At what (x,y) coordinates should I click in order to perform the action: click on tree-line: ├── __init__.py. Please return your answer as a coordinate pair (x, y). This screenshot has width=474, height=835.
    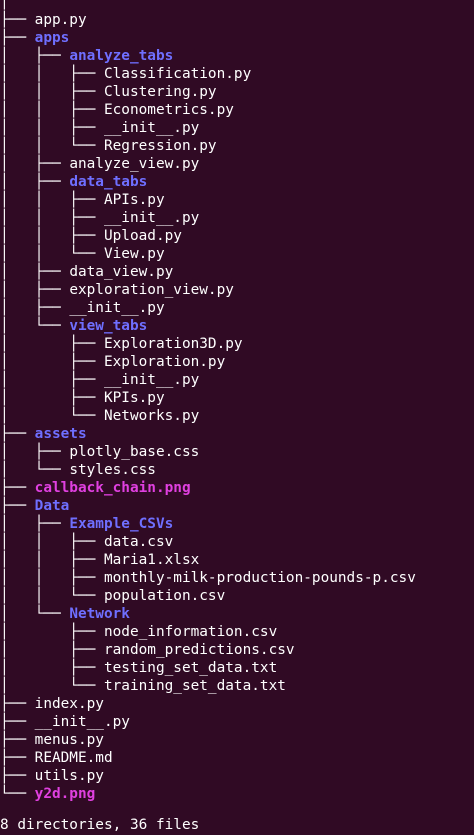
    Looking at the image, I should click on (237, 722).